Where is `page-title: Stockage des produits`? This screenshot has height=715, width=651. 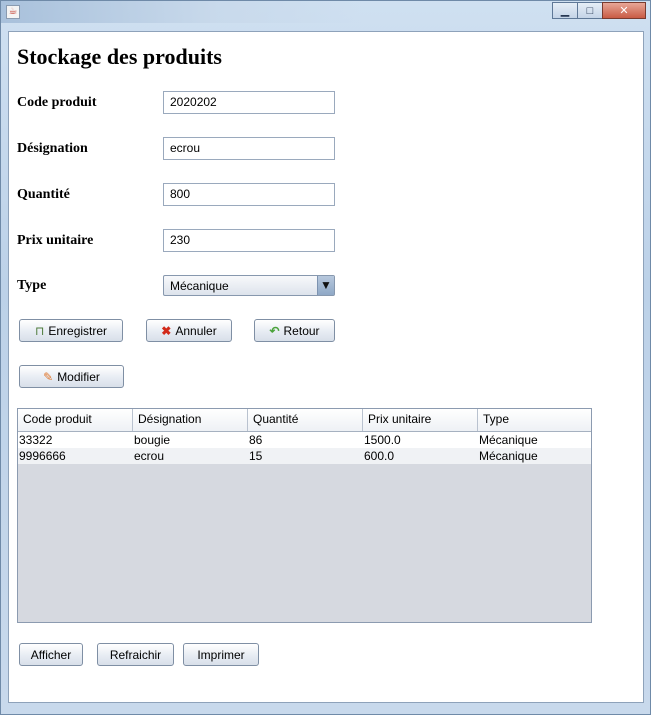
page-title: Stockage des produits is located at coordinates (119, 56).